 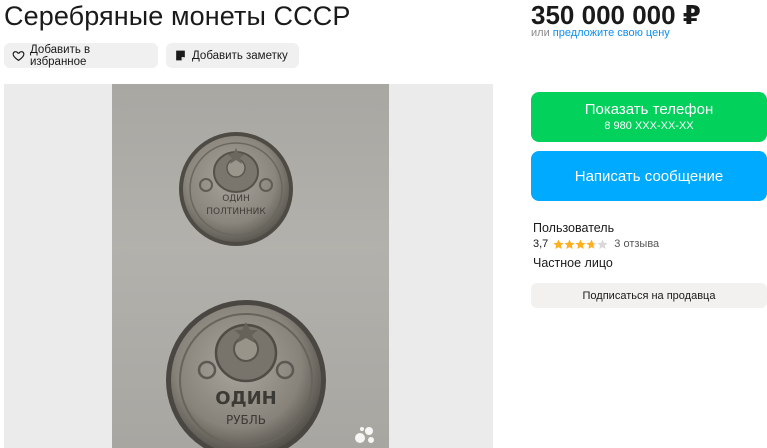 What do you see at coordinates (649, 126) in the screenshot?
I see `masked-phone: 8 980 XXX-XX-XX` at bounding box center [649, 126].